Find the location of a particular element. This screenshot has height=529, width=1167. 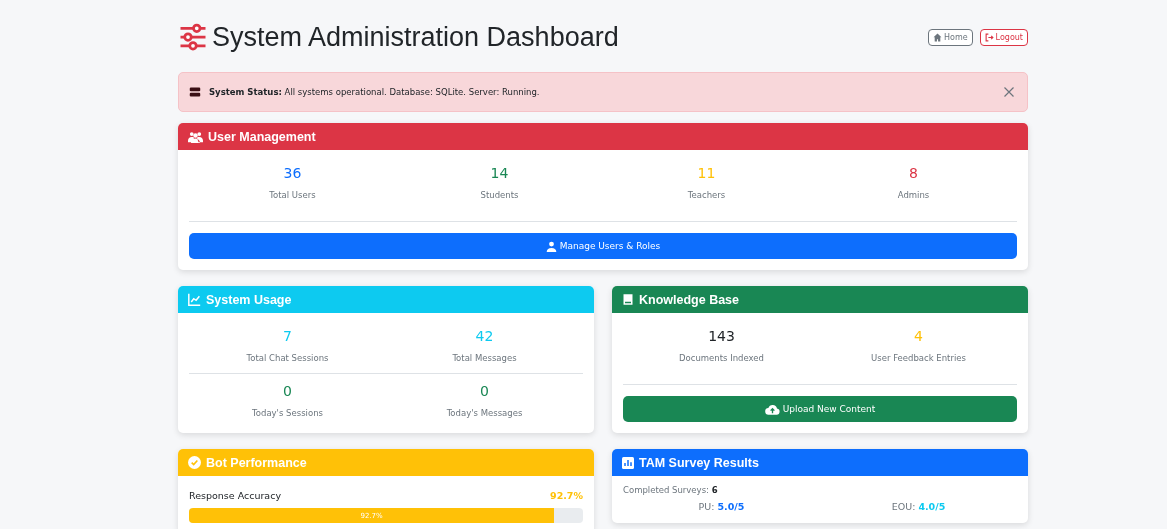

stat-value: 14 is located at coordinates (499, 173).